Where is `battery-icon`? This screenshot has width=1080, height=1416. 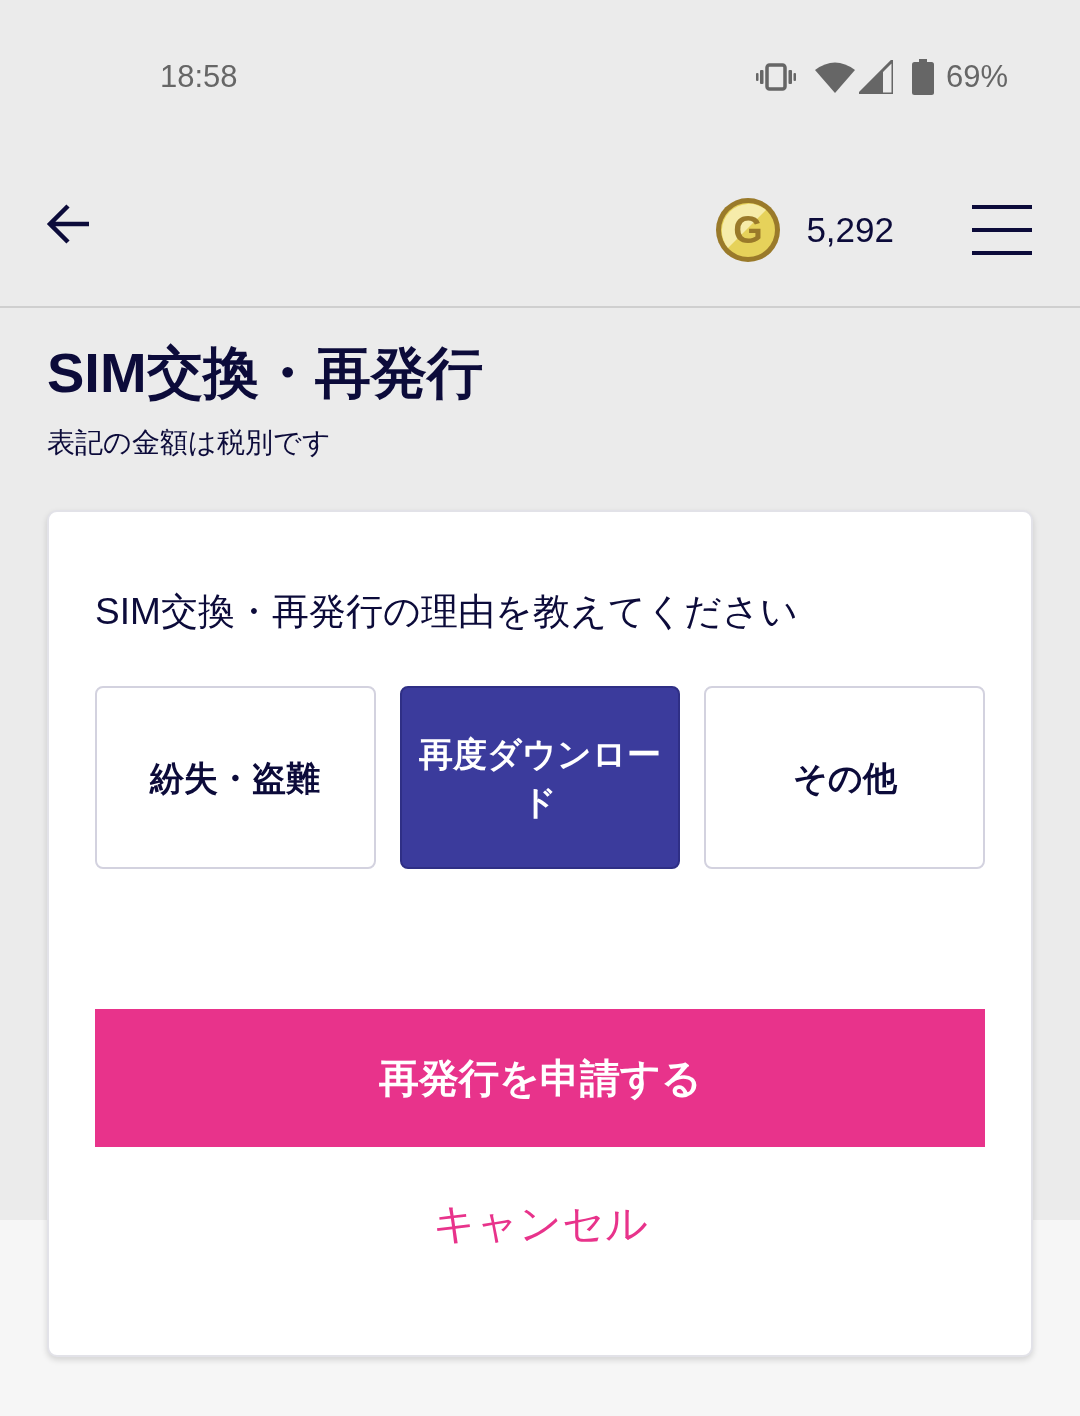 battery-icon is located at coordinates (922, 77).